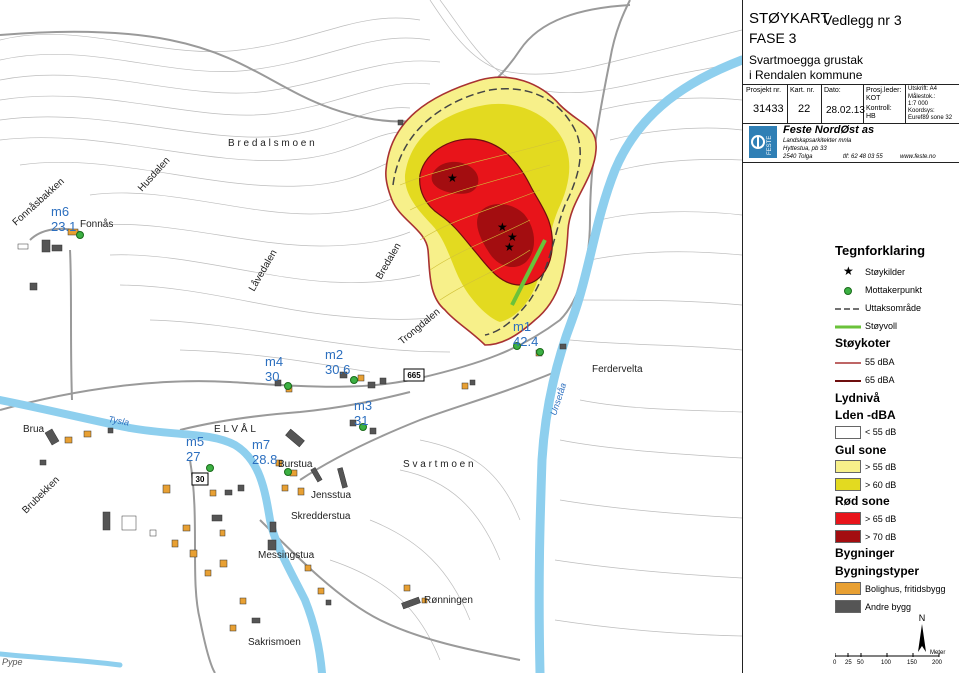 Image resolution: width=959 pixels, height=675 pixels. I want to click on place-brua: Brua, so click(34, 429).